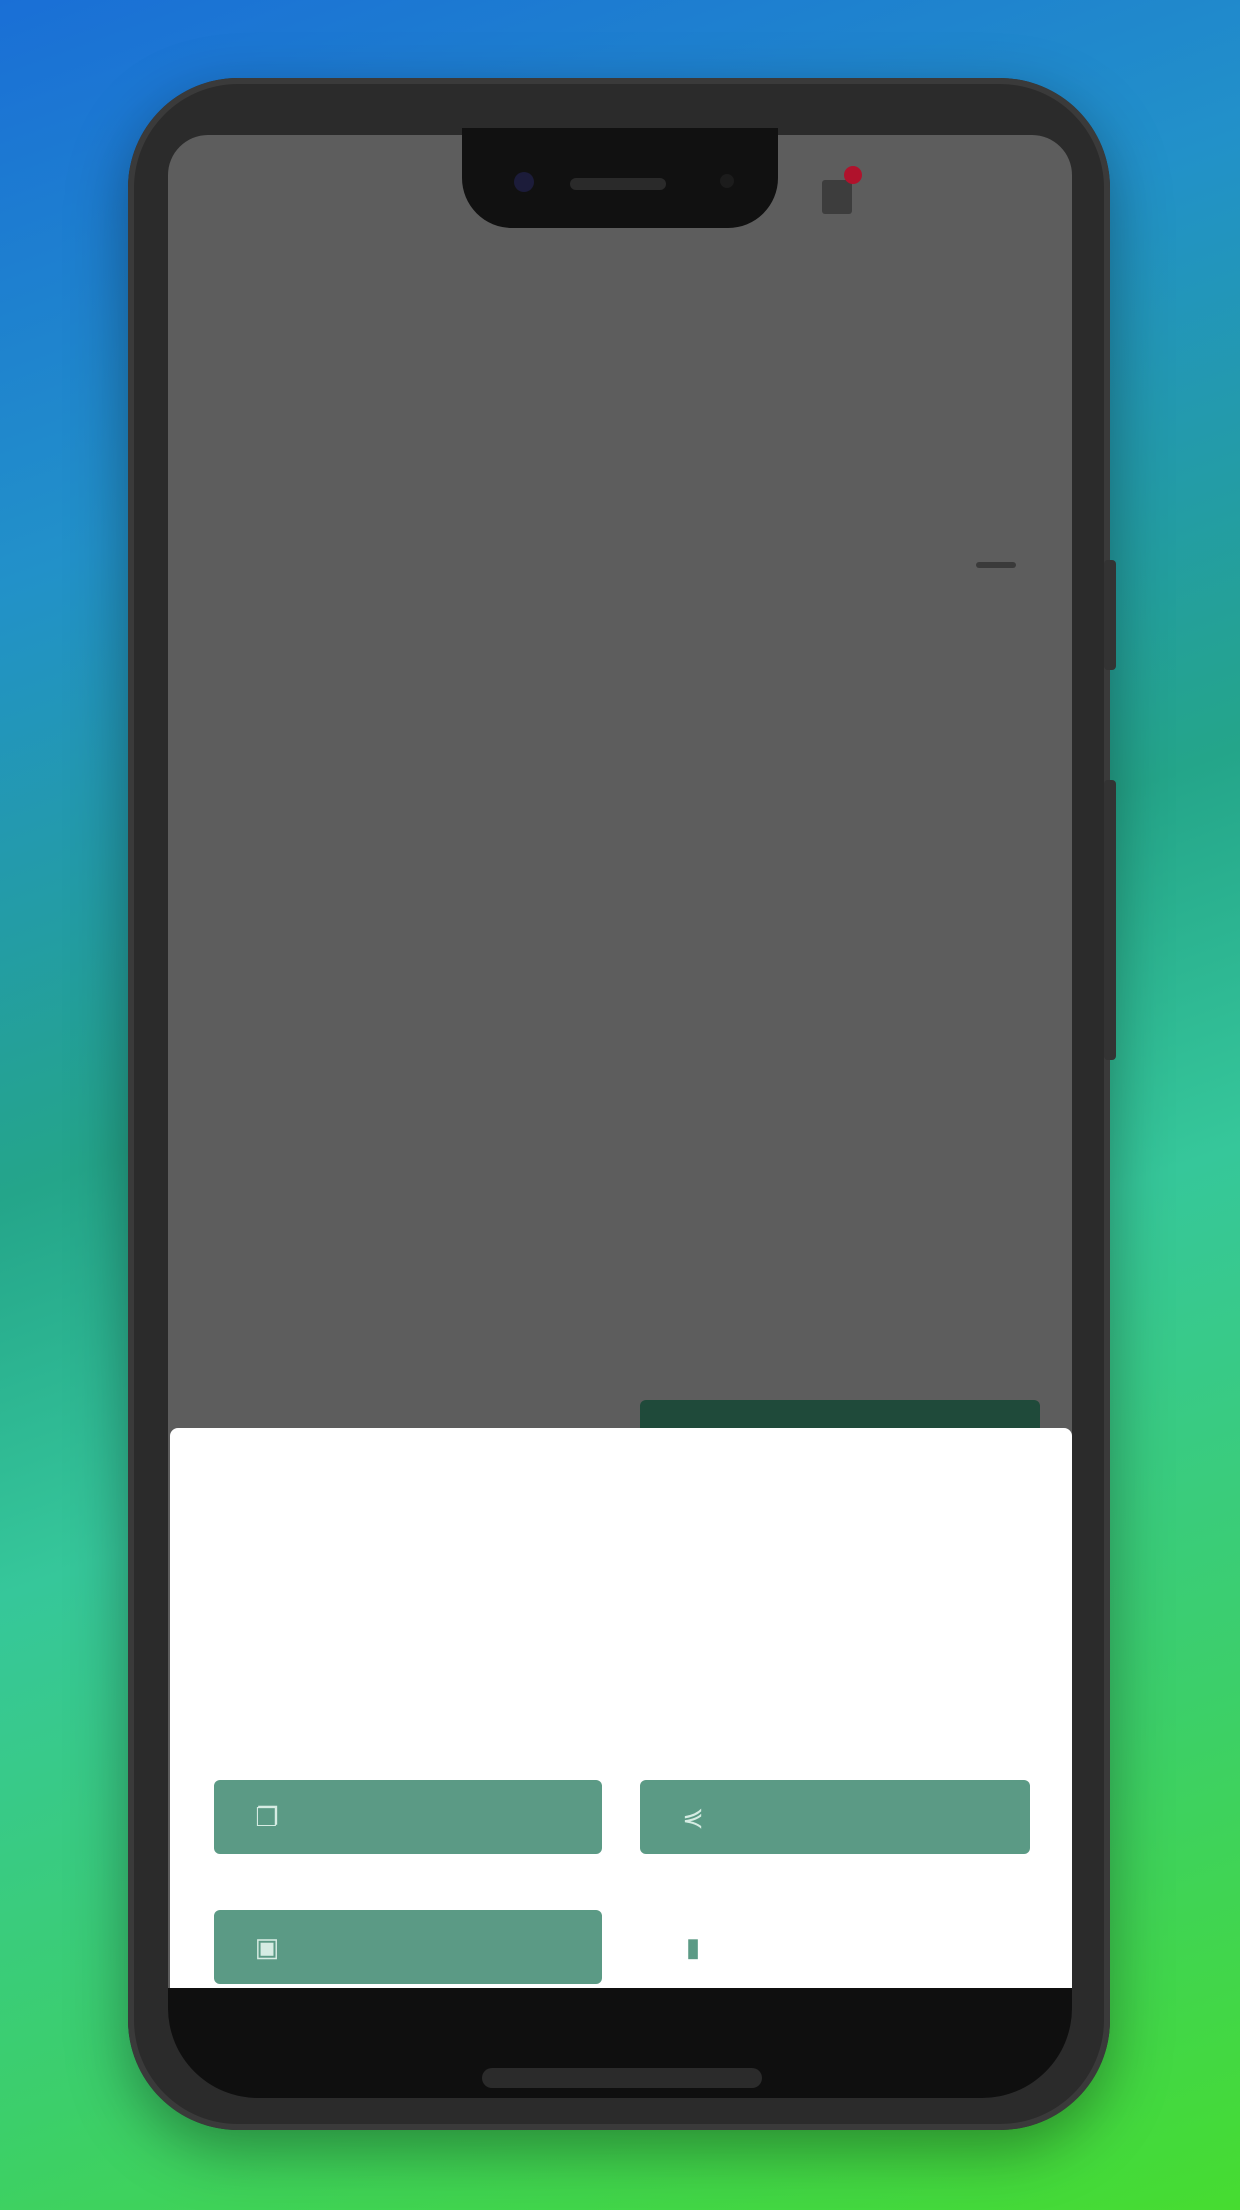 This screenshot has width=1240, height=2210. I want to click on device-action-button: ▮, so click(835, 1947).